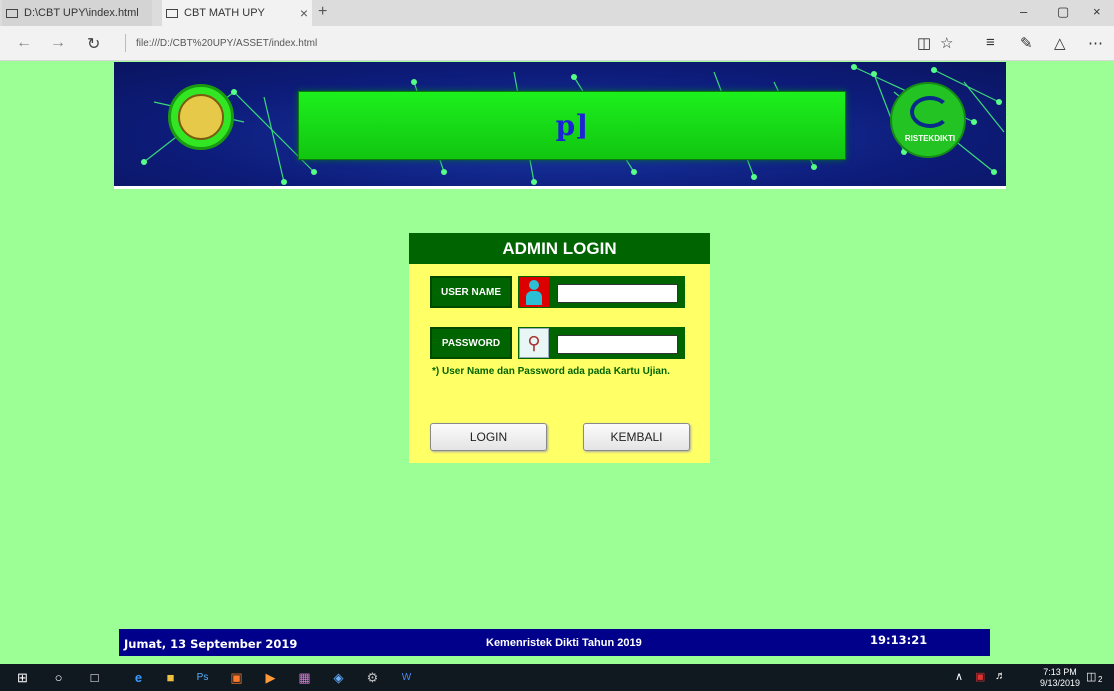 This screenshot has height=691, width=1114. Describe the element at coordinates (22, 677) in the screenshot. I see `start-icon: ⊞` at that location.